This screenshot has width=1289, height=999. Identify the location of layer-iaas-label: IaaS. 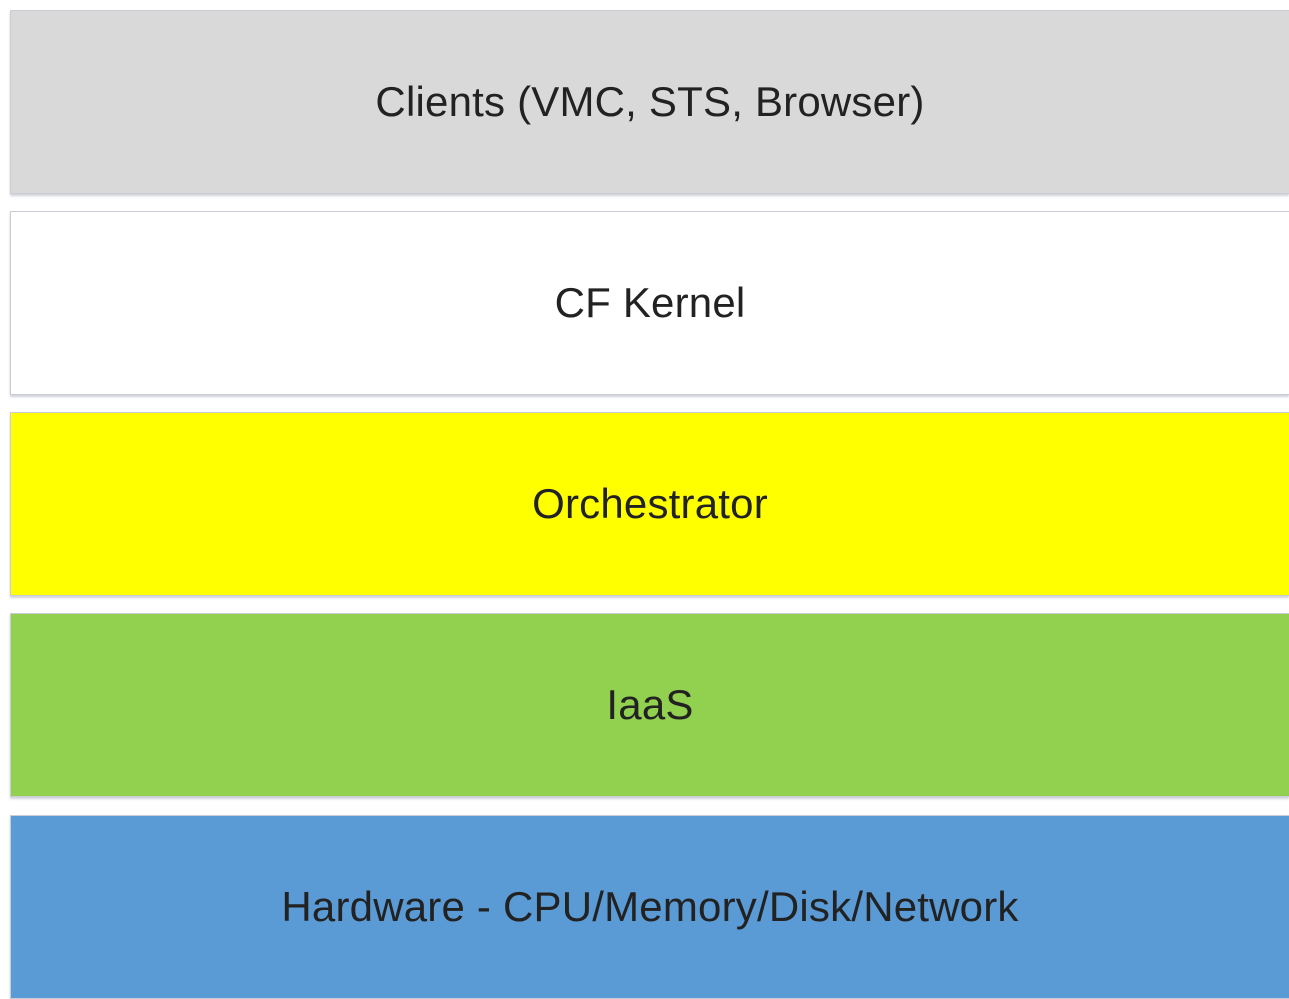
(650, 704).